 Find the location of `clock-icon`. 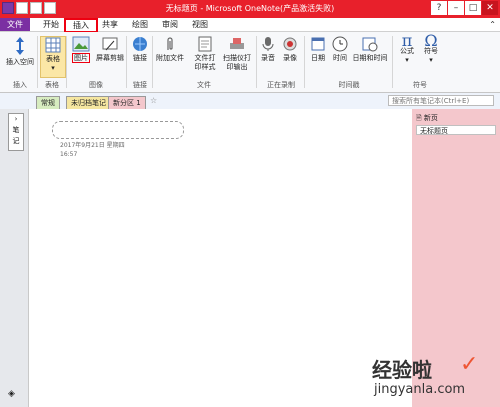

clock-icon is located at coordinates (340, 44).